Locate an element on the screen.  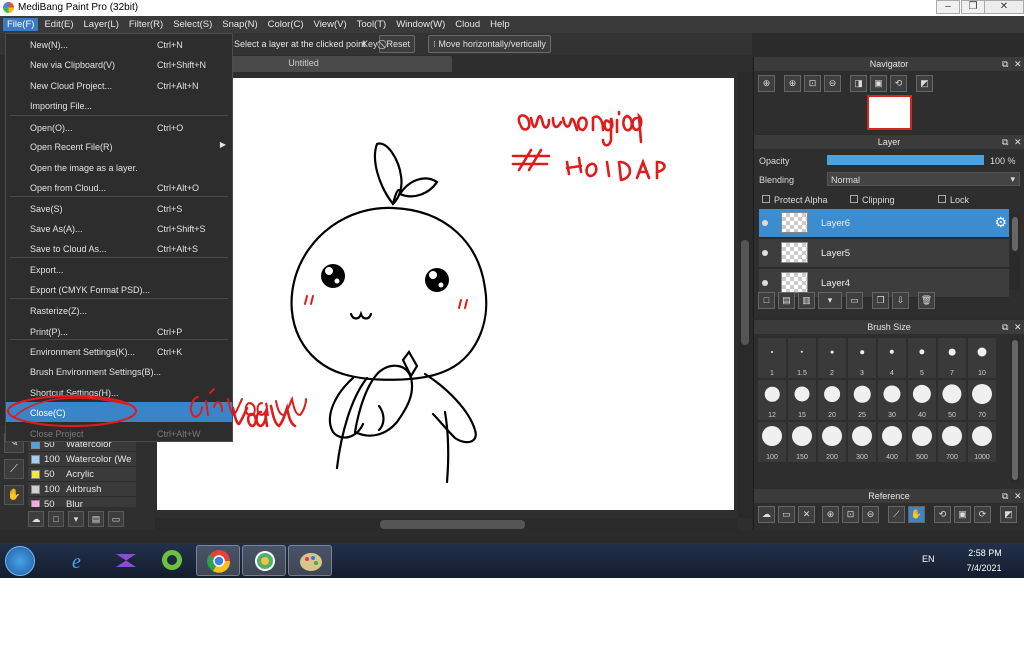
horizontal-scroll-thumb is located at coordinates (452, 524).